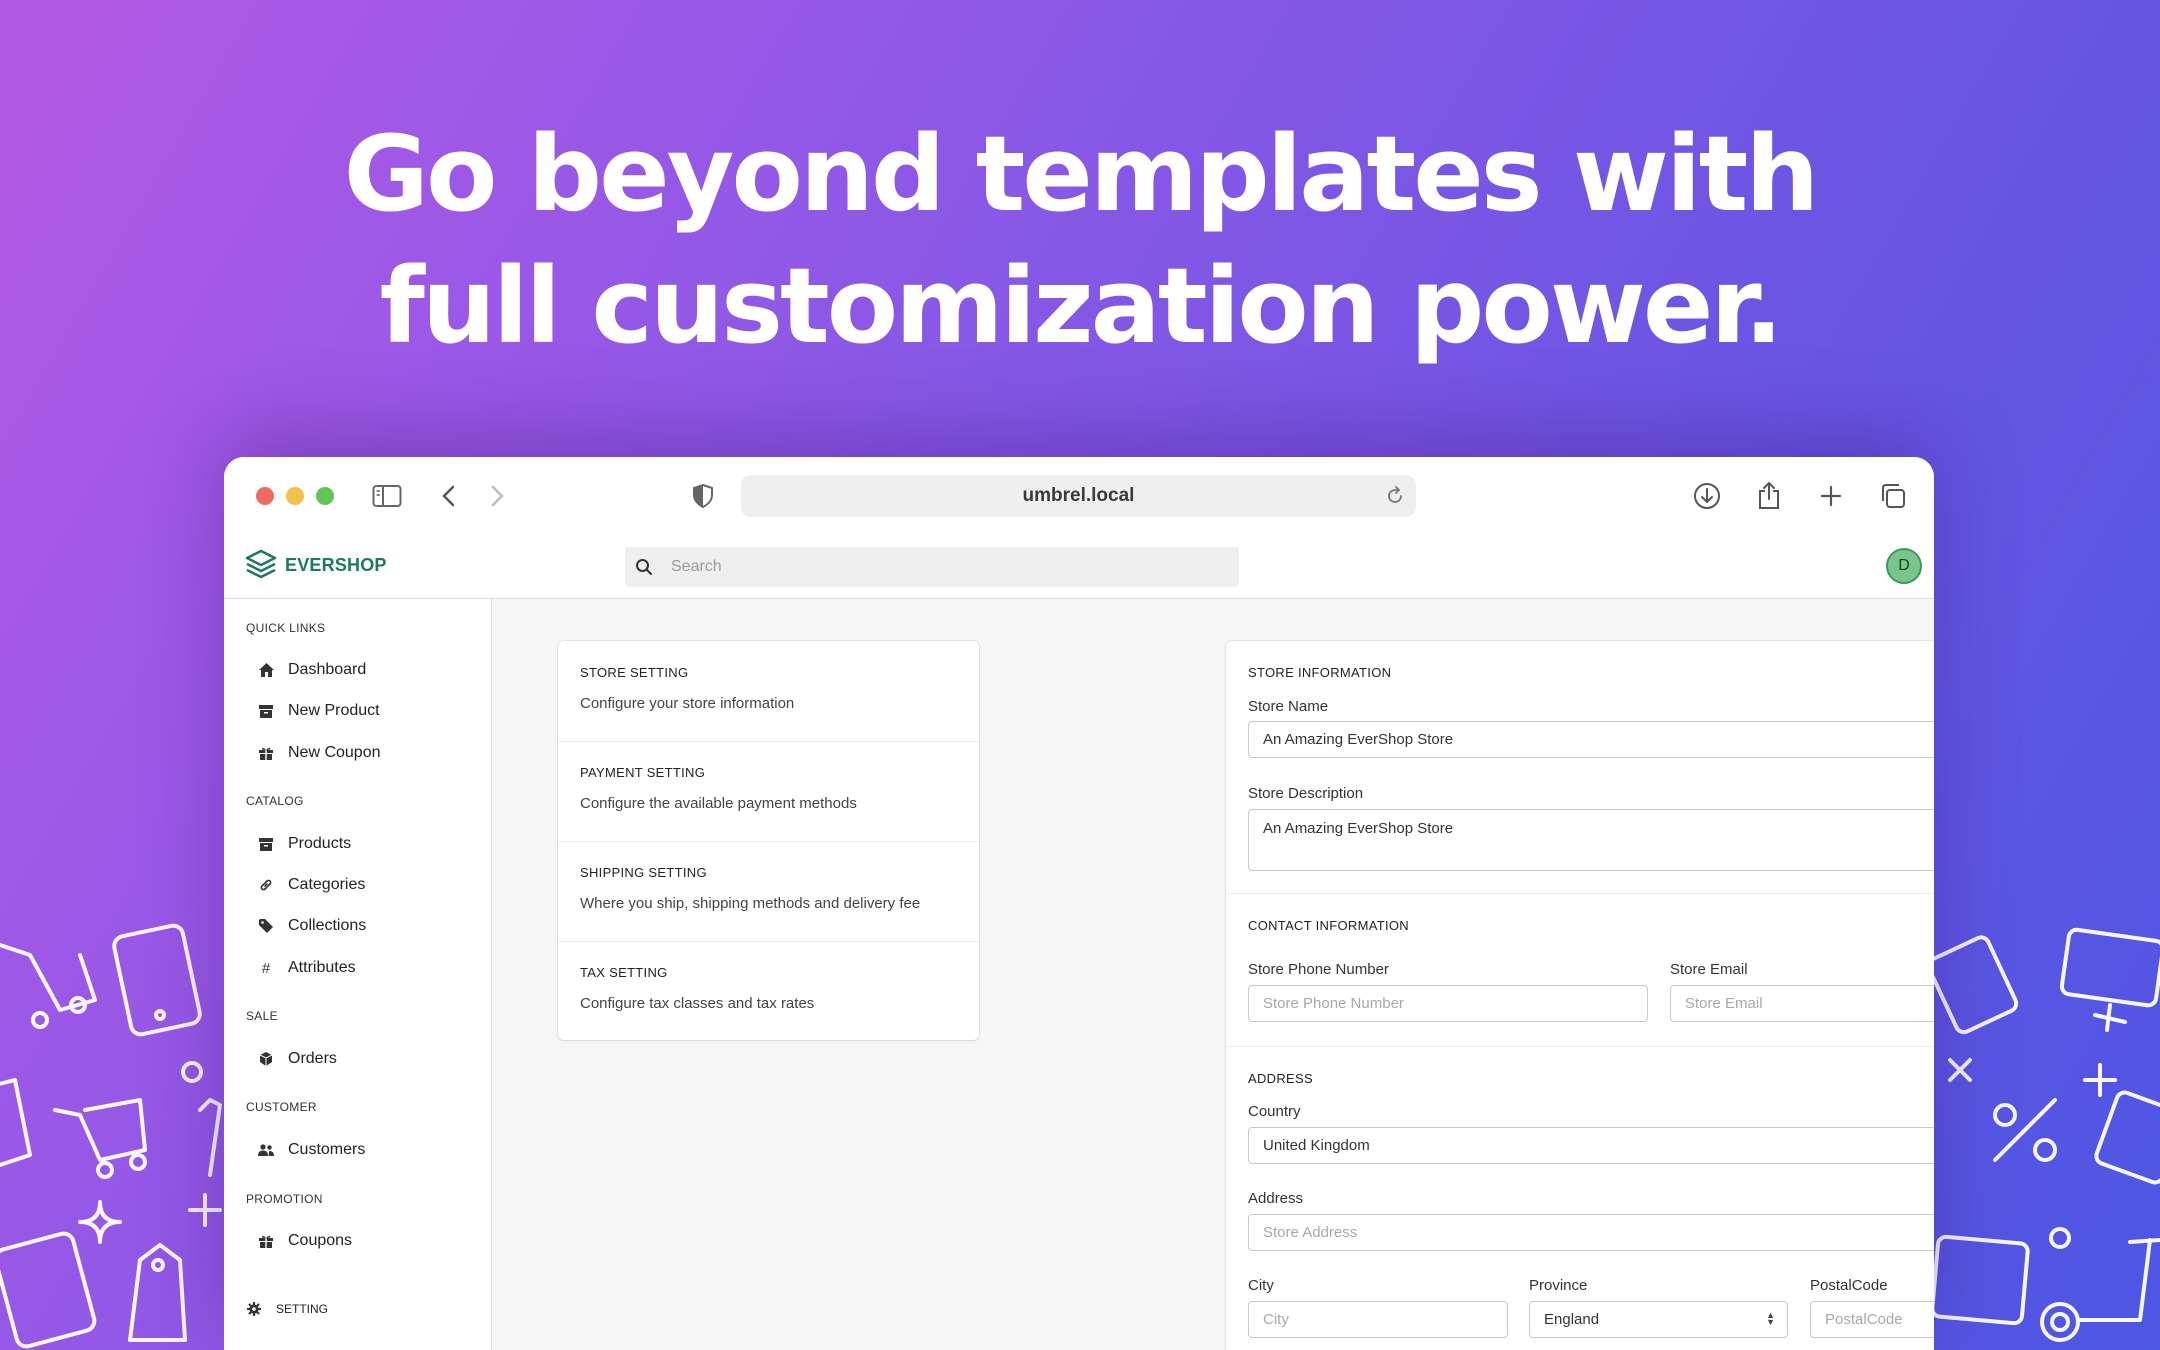 This screenshot has width=2160, height=1350. I want to click on sidebar-item-categories: Categories, so click(311, 885).